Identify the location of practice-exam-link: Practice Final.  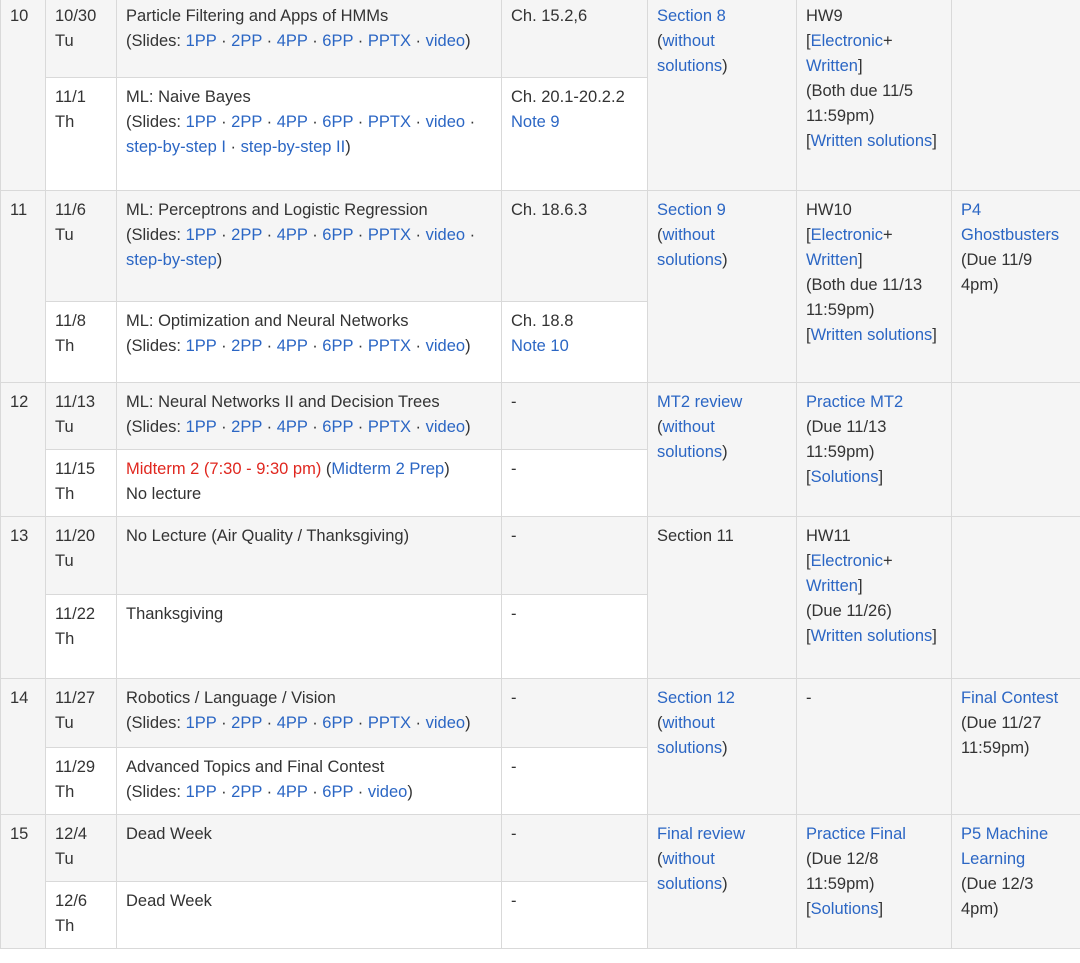
(856, 834).